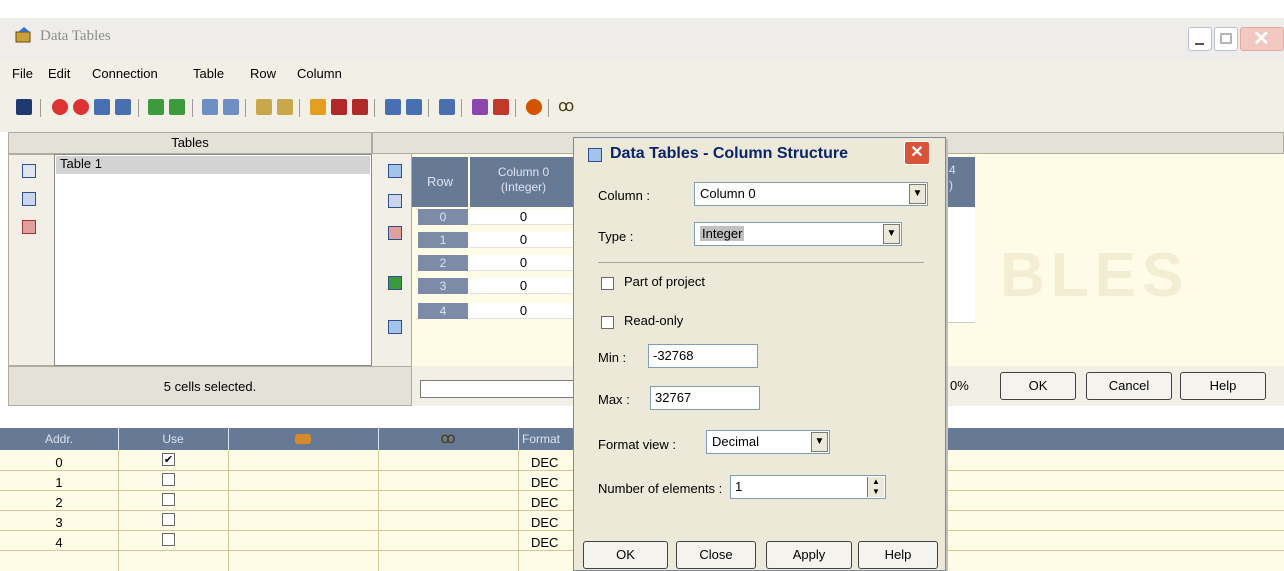 The image size is (1284, 571). I want to click on column-0-name: Column 0, so click(523, 172).